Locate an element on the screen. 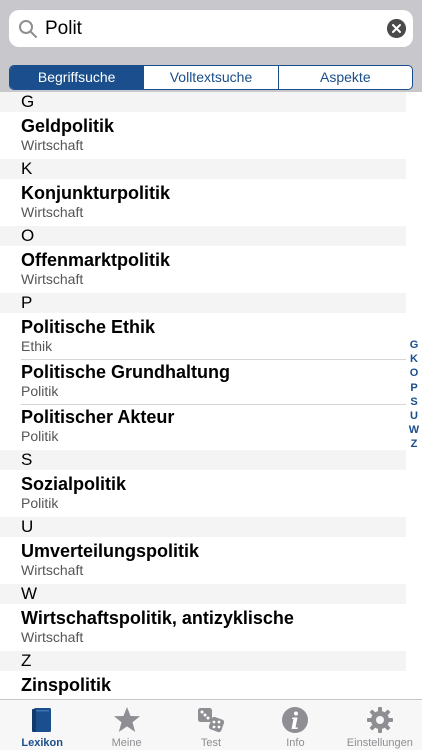 The image size is (422, 750). entry-title: Zinspolitik is located at coordinates (66, 685).